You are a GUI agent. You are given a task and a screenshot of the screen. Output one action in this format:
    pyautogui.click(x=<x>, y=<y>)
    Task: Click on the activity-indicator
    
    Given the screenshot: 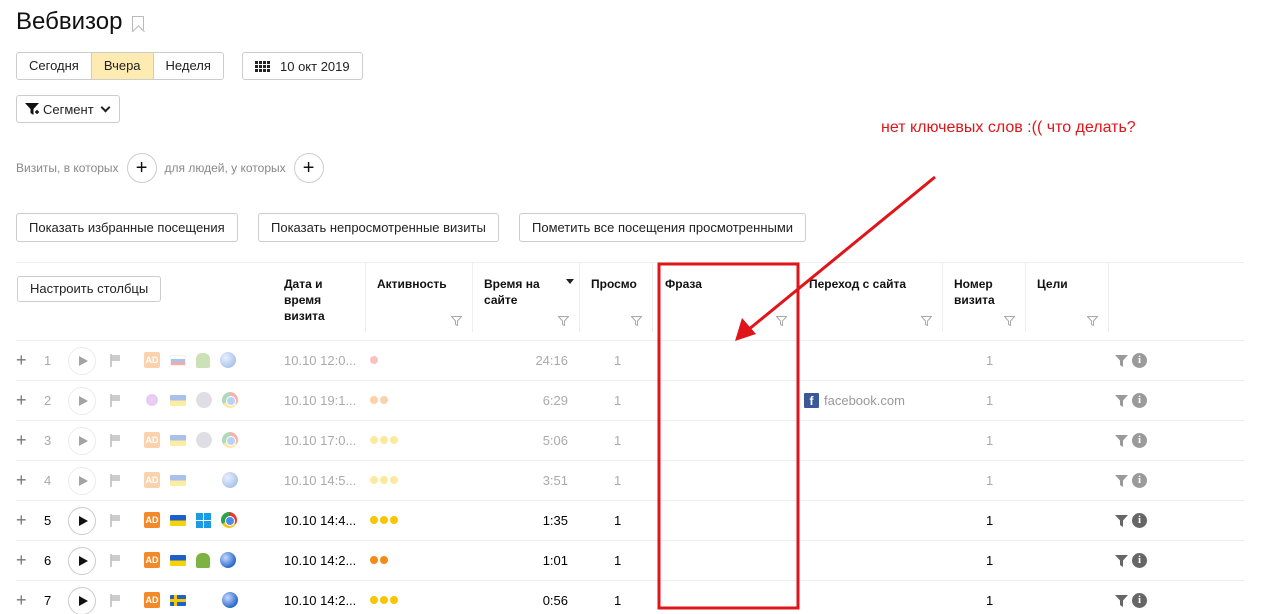 What is the action you would take?
    pyautogui.click(x=379, y=400)
    